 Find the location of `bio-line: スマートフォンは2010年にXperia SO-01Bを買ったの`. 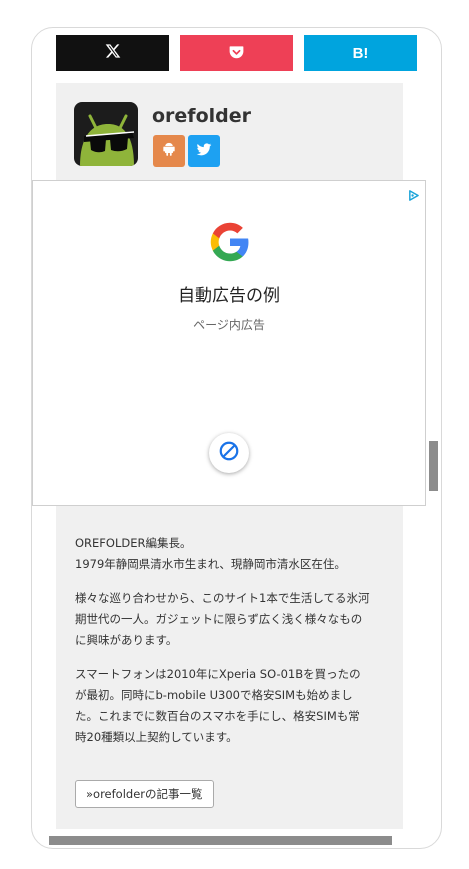

bio-line: スマートフォンは2010年にXperia SO-01Bを買ったの is located at coordinates (218, 674).